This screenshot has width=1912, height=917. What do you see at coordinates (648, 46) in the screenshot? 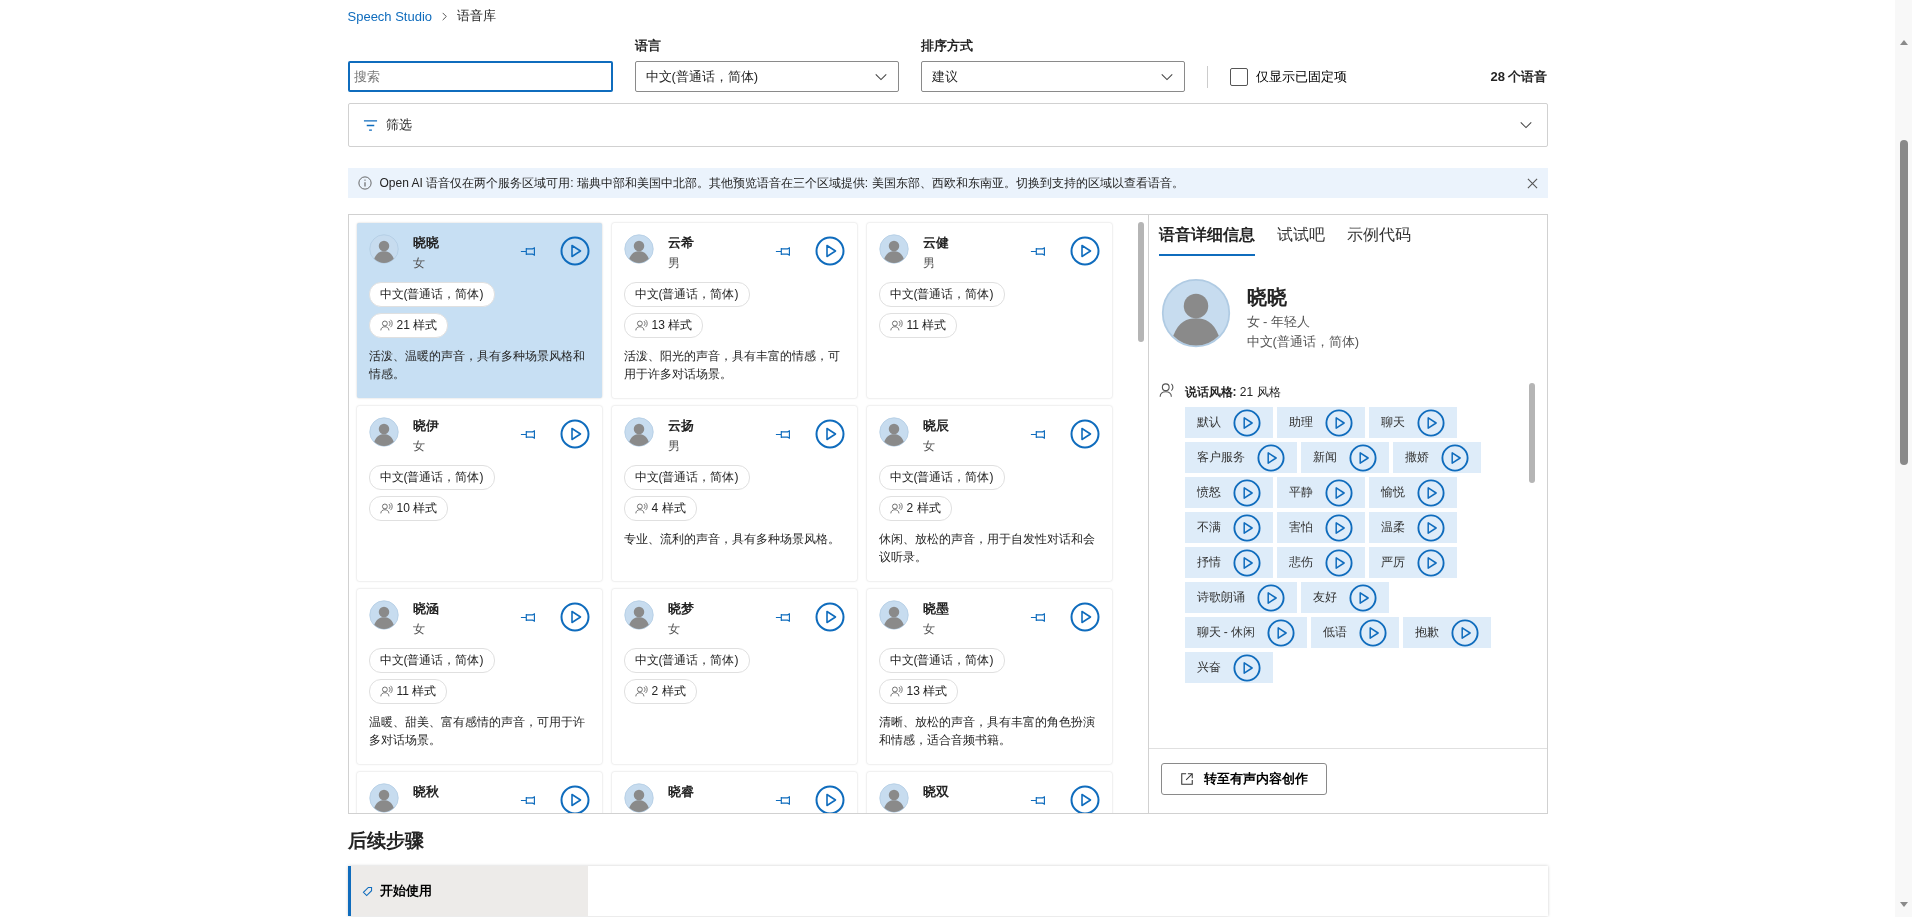
I see `language-label: 语言` at bounding box center [648, 46].